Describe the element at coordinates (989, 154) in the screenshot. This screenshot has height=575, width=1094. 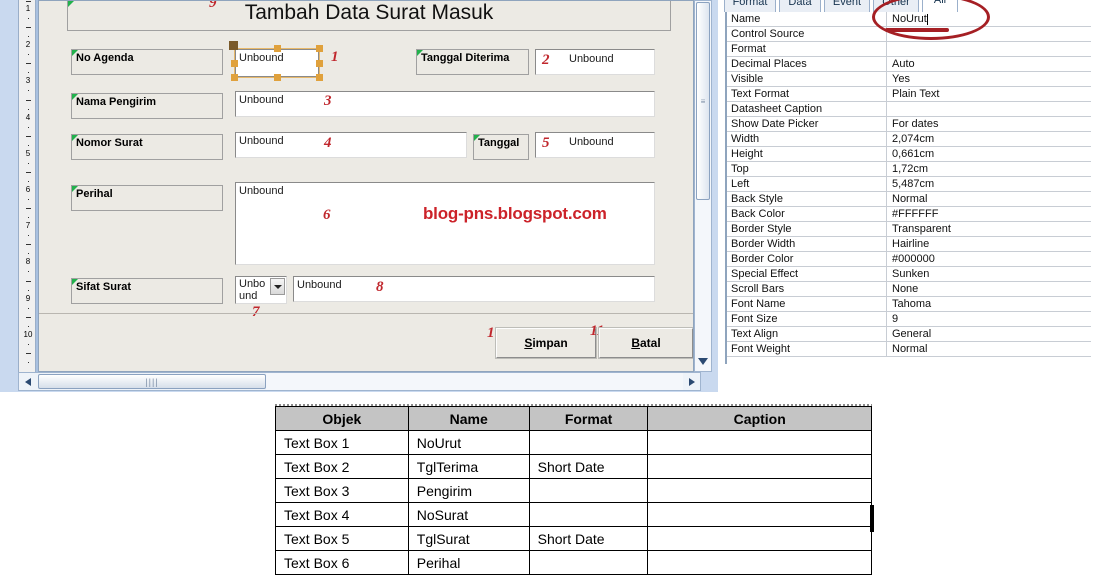
I see `property-value: 0,661cm` at that location.